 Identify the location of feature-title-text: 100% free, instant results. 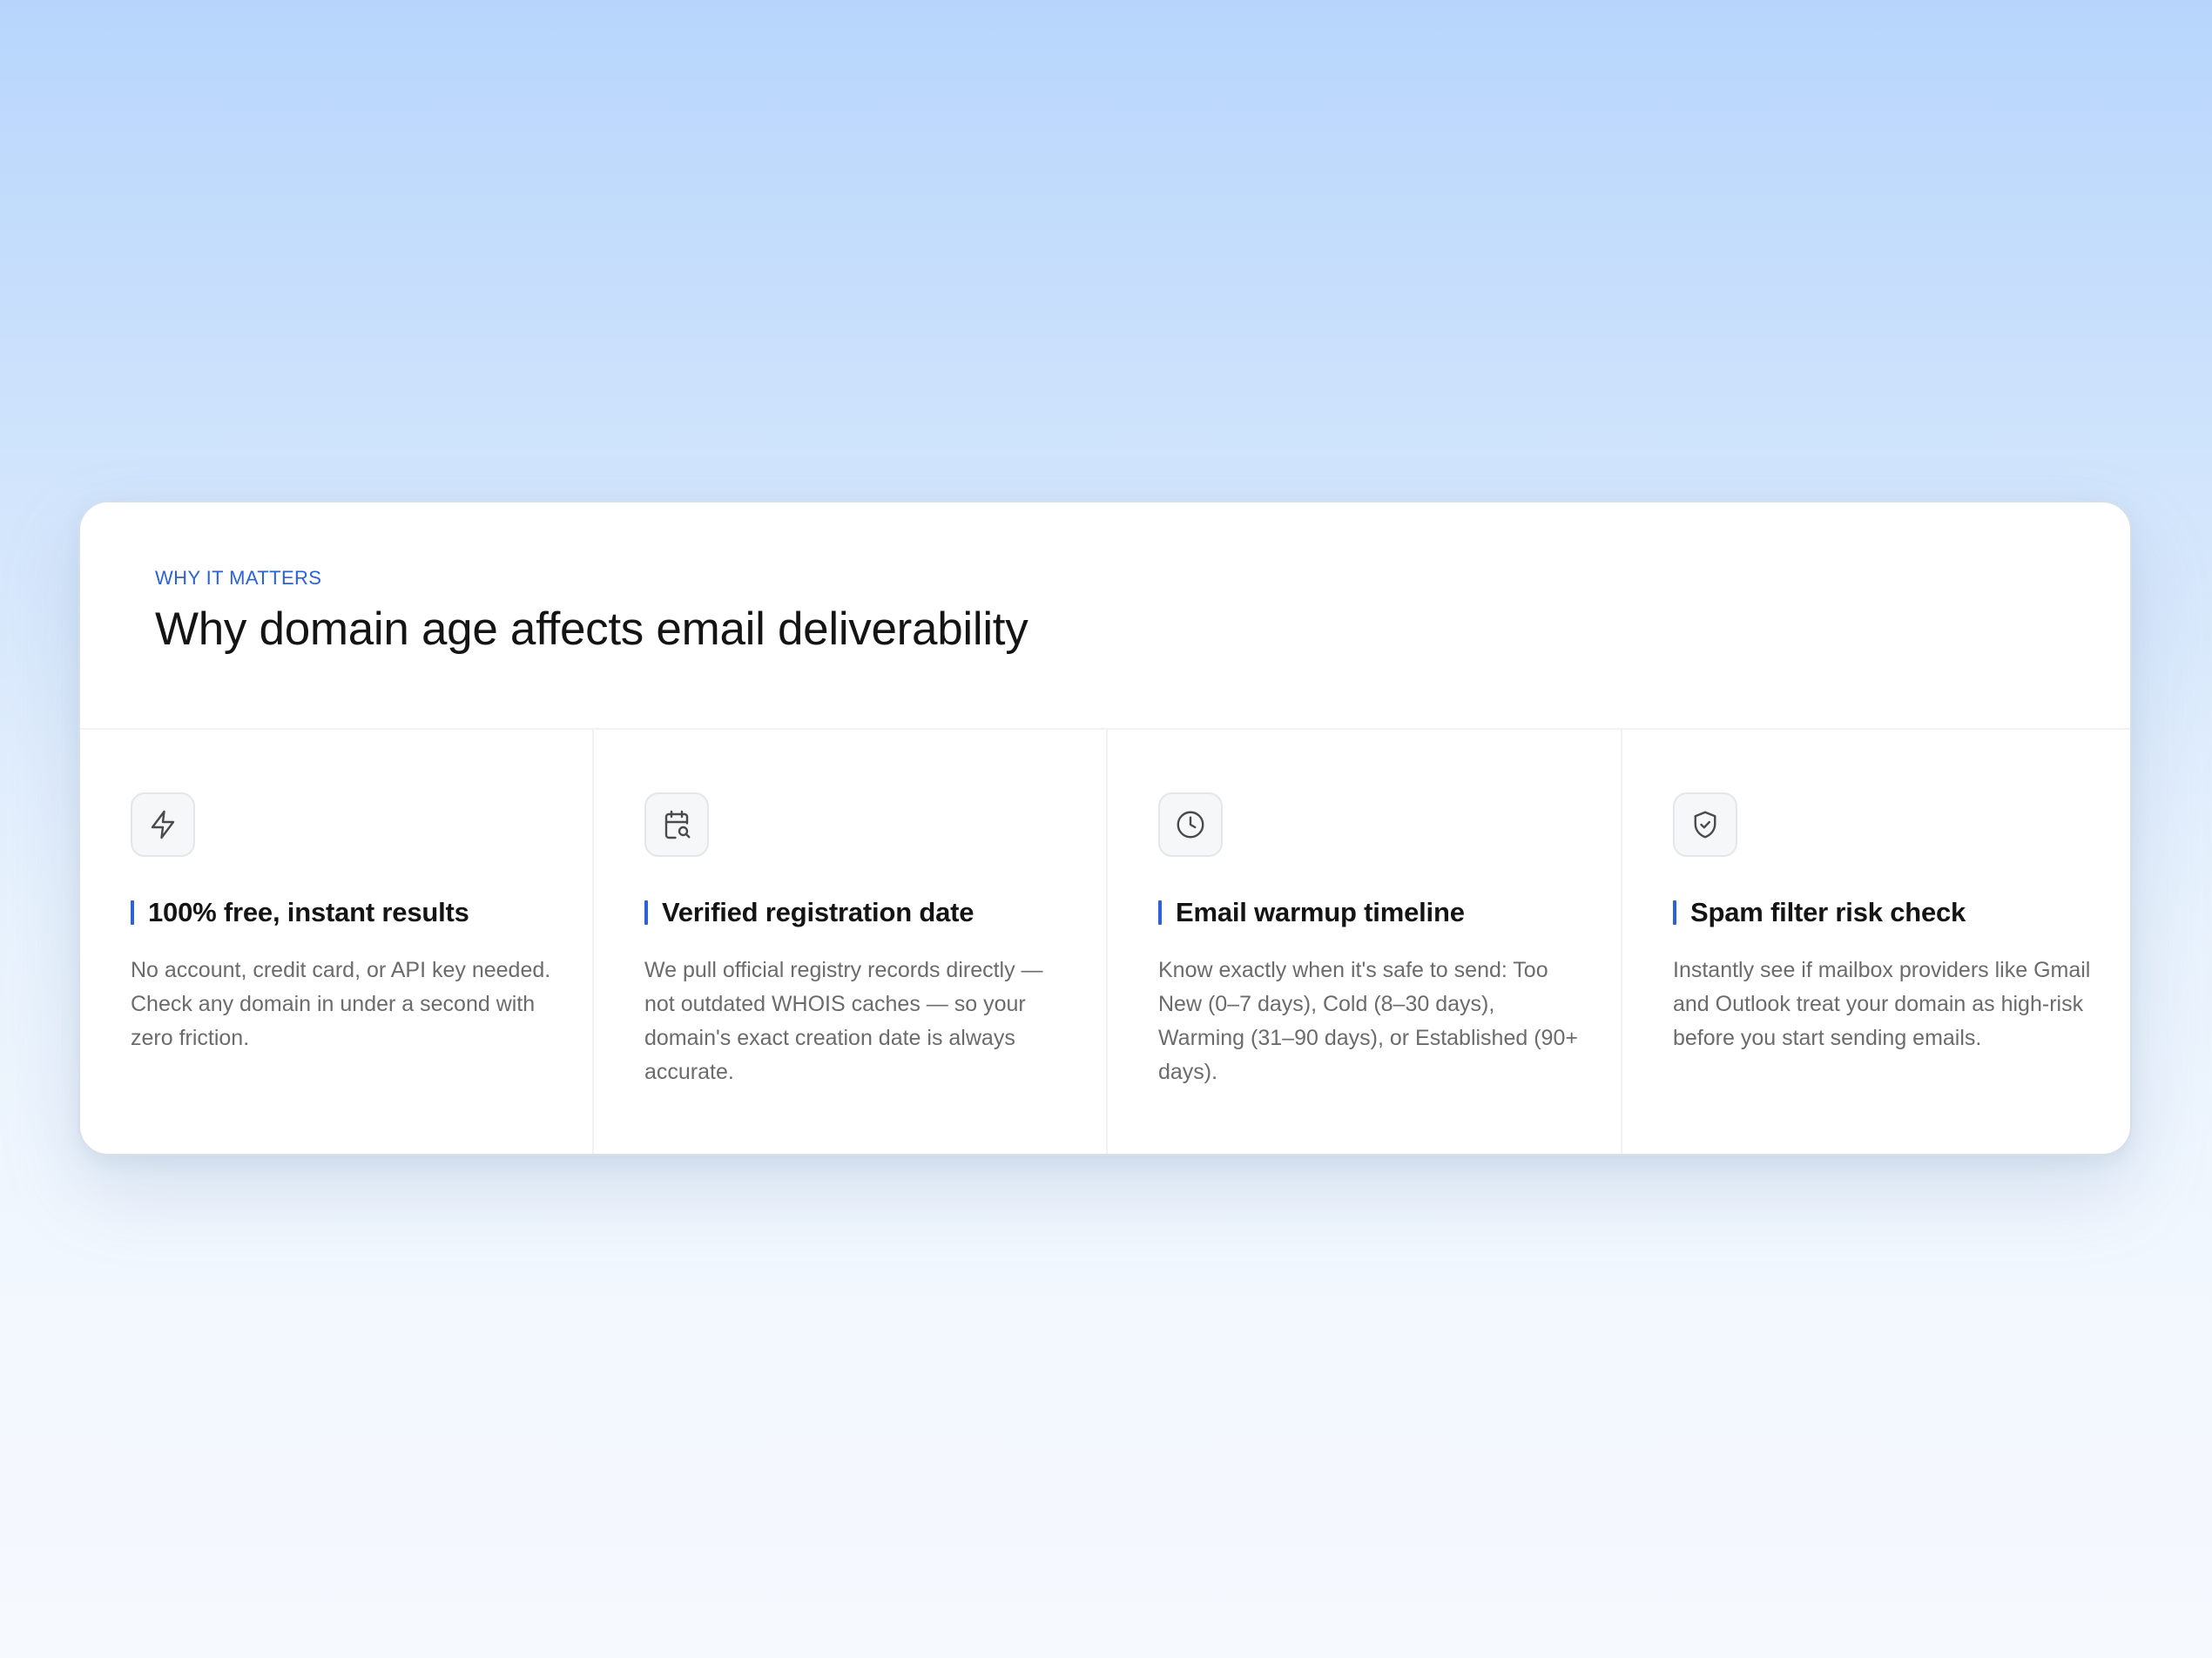
(308, 912).